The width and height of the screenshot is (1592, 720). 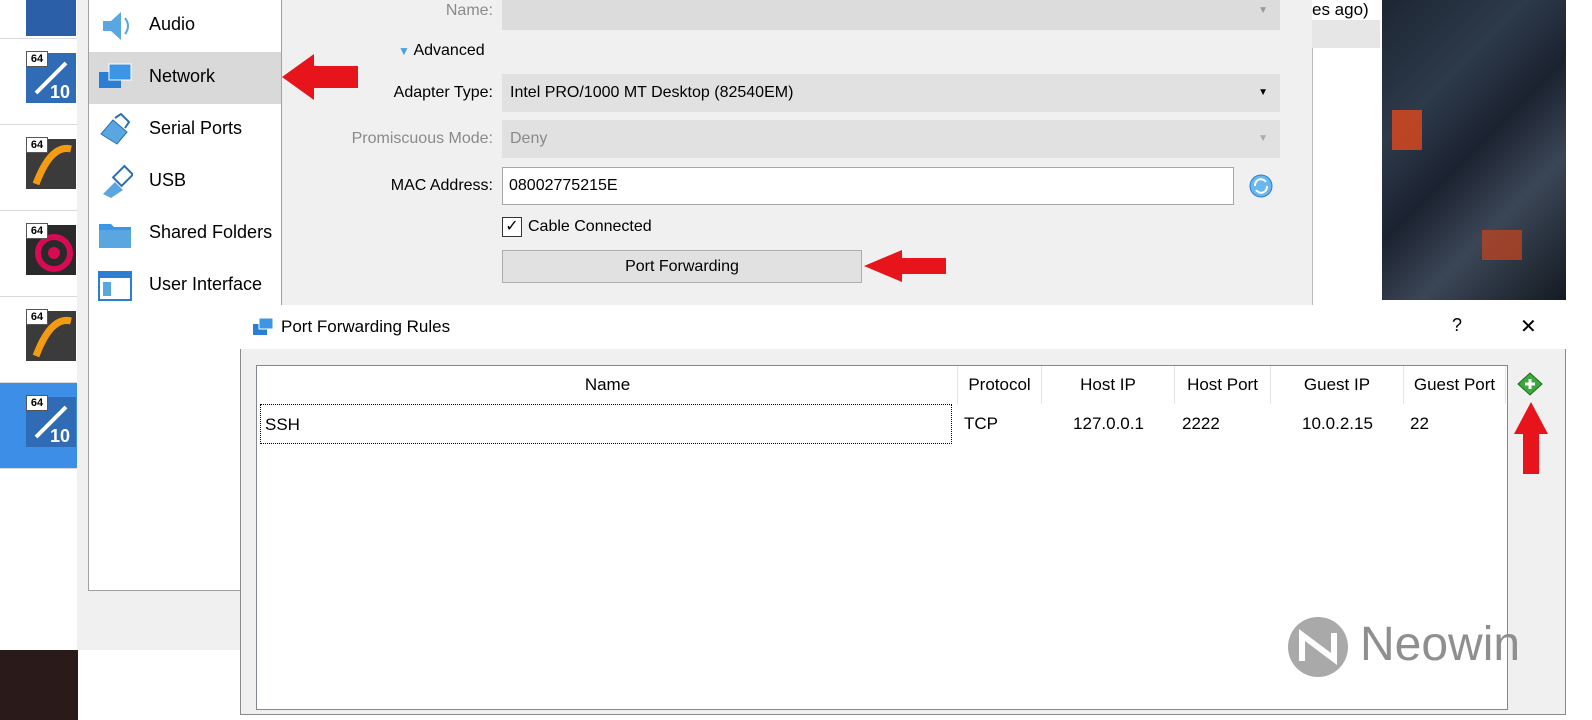 I want to click on refresh-mac-icon, so click(x=1261, y=186).